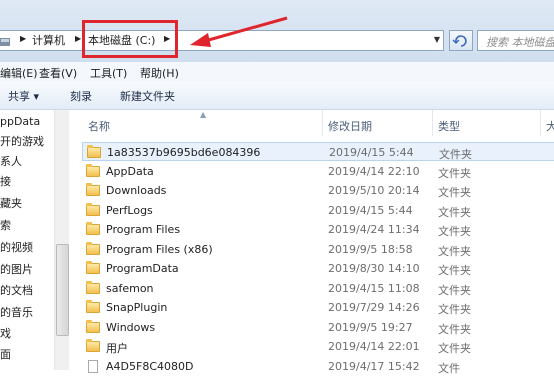 This screenshot has width=554, height=376. Describe the element at coordinates (142, 268) in the screenshot. I see `file-name: ProgramData` at that location.